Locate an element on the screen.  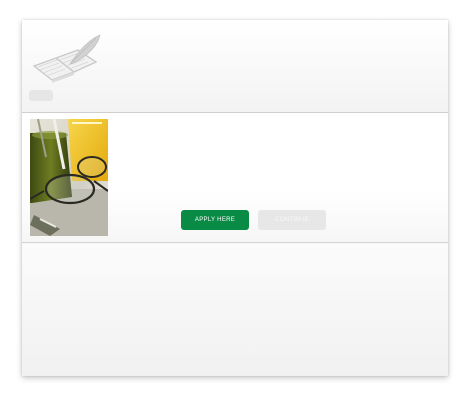
lab-glassware-and-glasses-photo is located at coordinates (69, 177).